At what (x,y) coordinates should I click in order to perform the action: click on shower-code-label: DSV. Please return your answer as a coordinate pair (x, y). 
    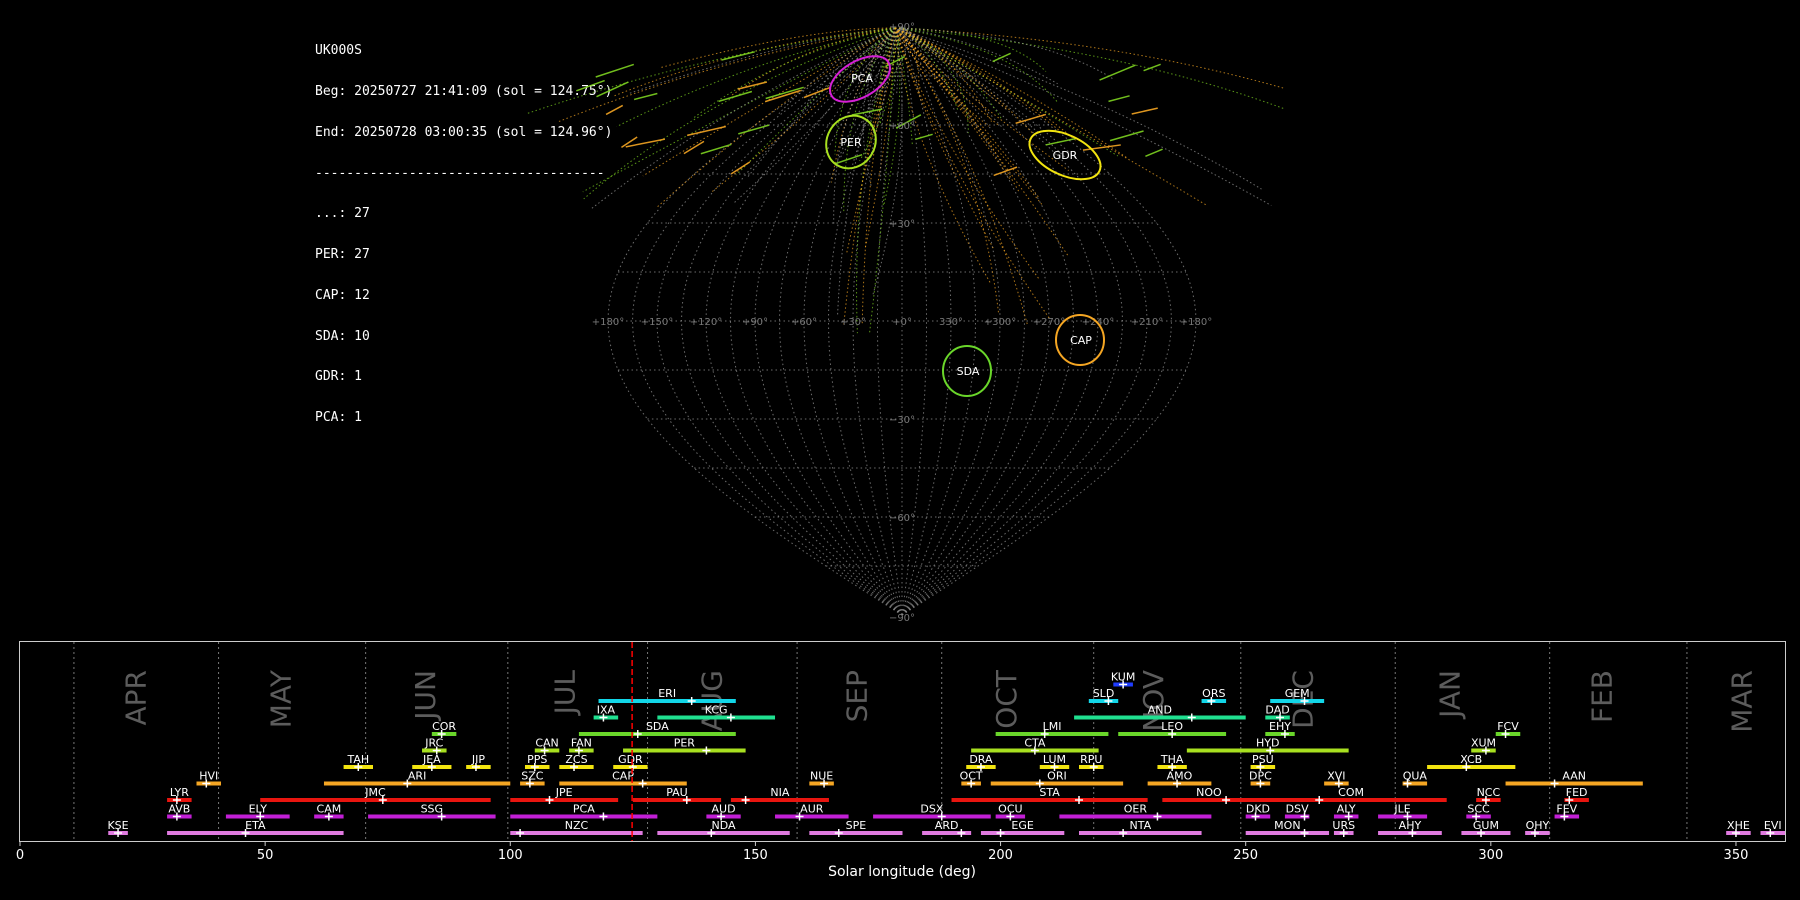
    Looking at the image, I should click on (1297, 809).